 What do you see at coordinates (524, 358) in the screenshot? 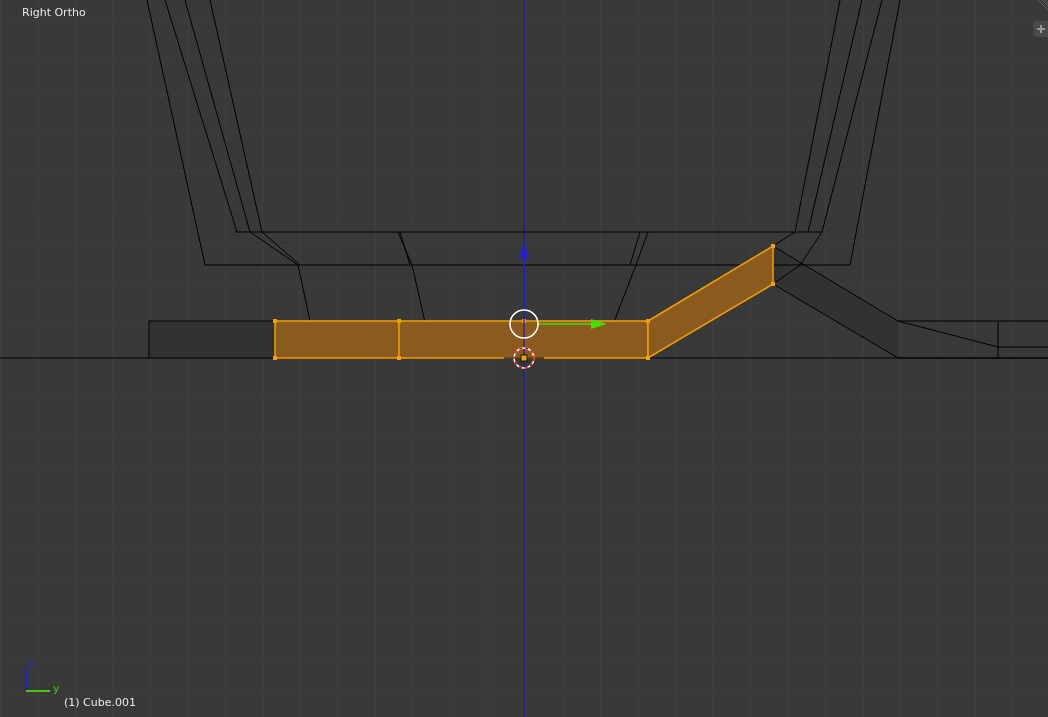
I see `3d-cursor-icon` at bounding box center [524, 358].